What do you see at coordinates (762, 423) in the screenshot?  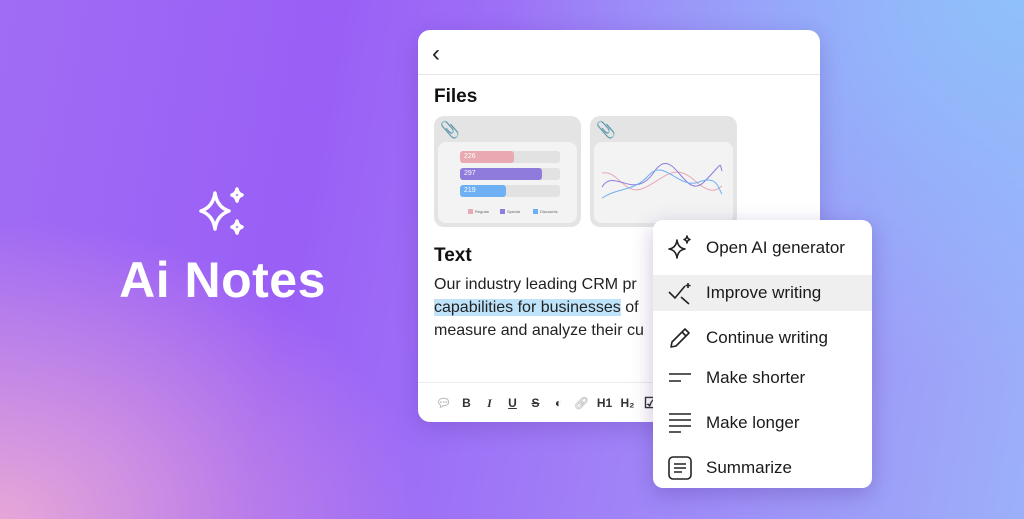 I see `menu-item-make-longer: Make longer` at bounding box center [762, 423].